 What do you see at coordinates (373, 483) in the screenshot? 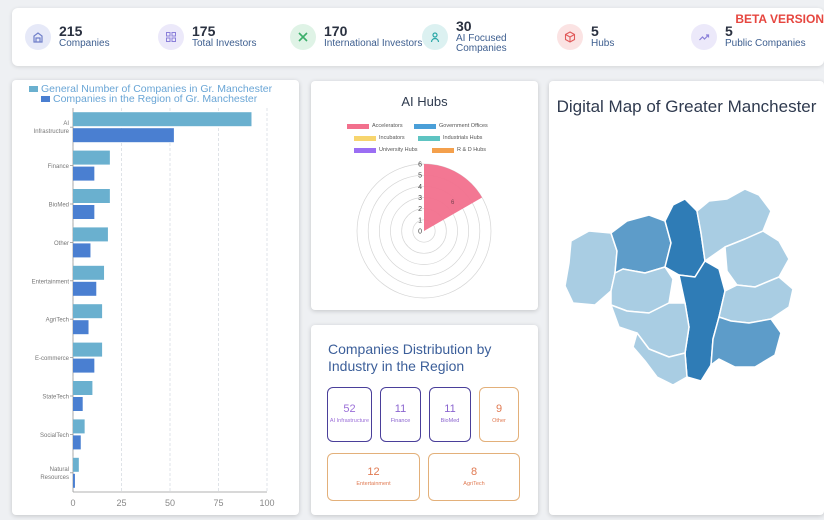
I see `card-label: Entertainment` at bounding box center [373, 483].